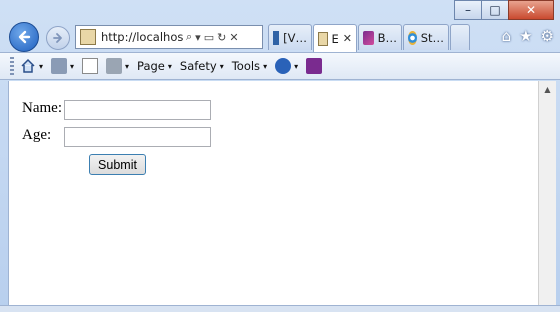 This screenshot has height=312, width=560. I want to click on address-dropdown-icon: ▾, so click(198, 37).